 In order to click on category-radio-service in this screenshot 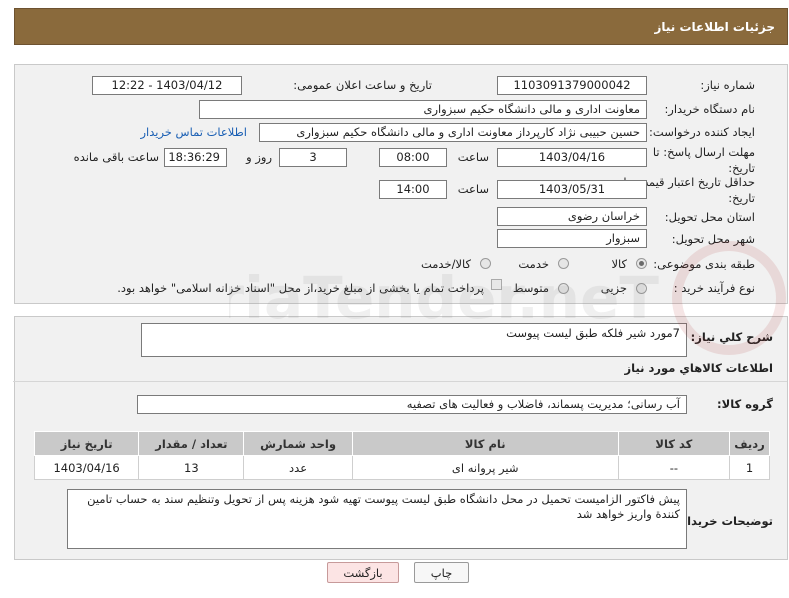, I will do `click(563, 263)`.